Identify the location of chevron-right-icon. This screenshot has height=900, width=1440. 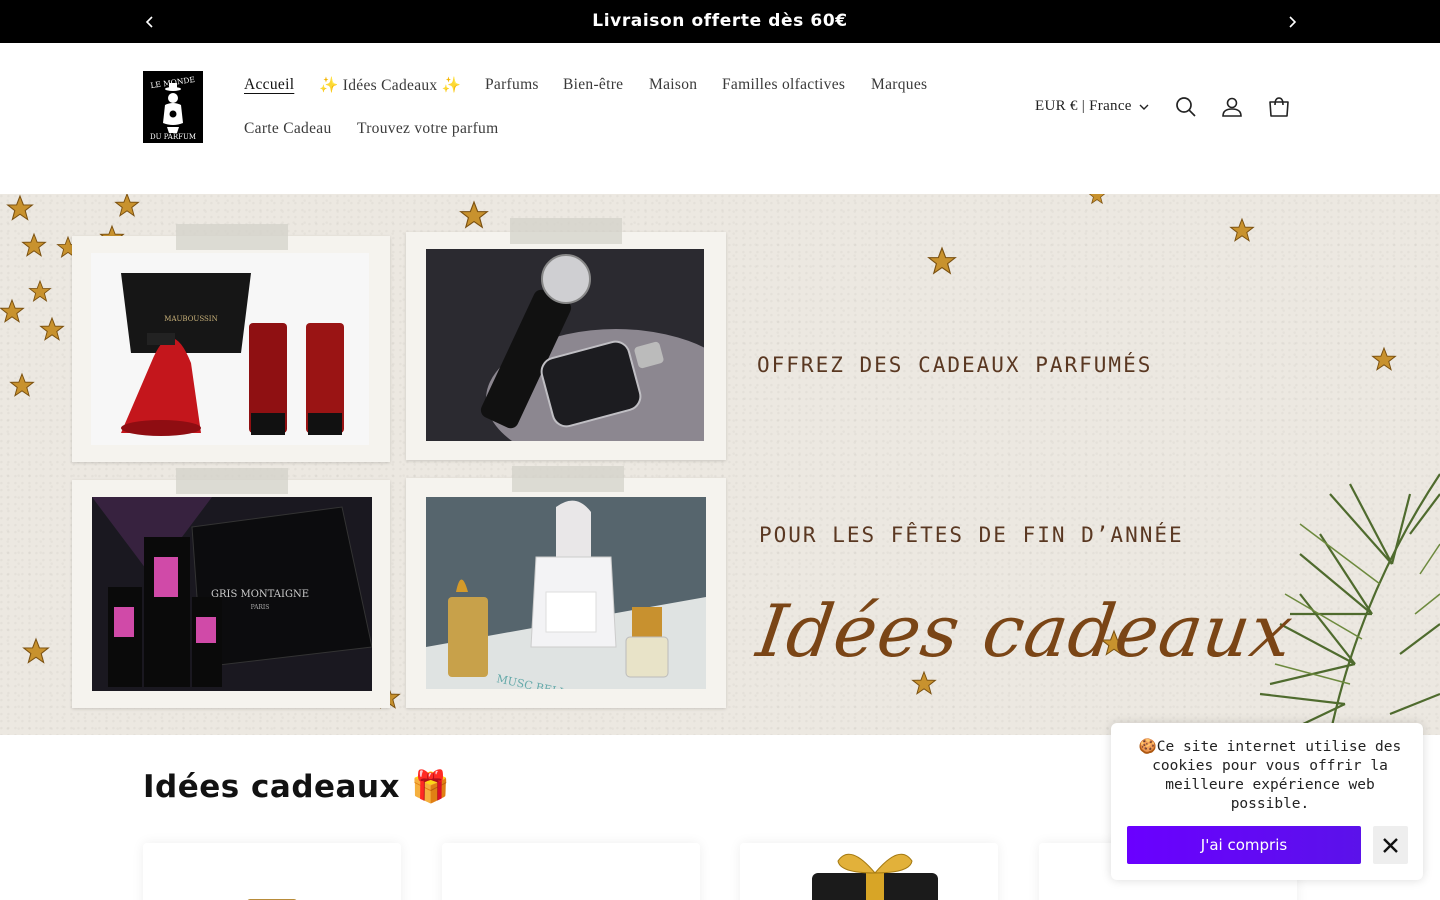
(1292, 22).